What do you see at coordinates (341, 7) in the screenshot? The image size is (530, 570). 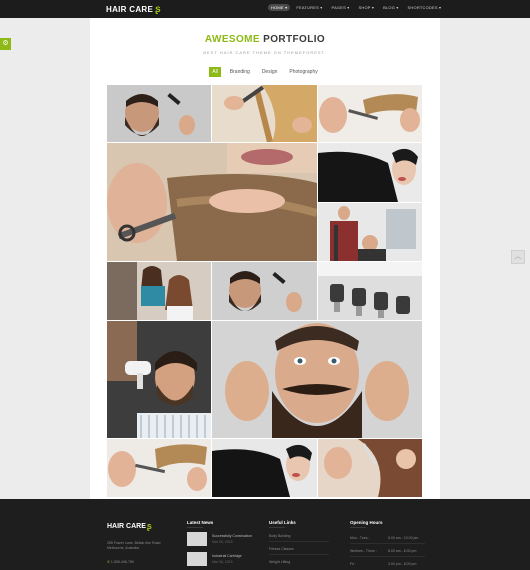 I see `menu-item-pages: PAGES ▾` at bounding box center [341, 7].